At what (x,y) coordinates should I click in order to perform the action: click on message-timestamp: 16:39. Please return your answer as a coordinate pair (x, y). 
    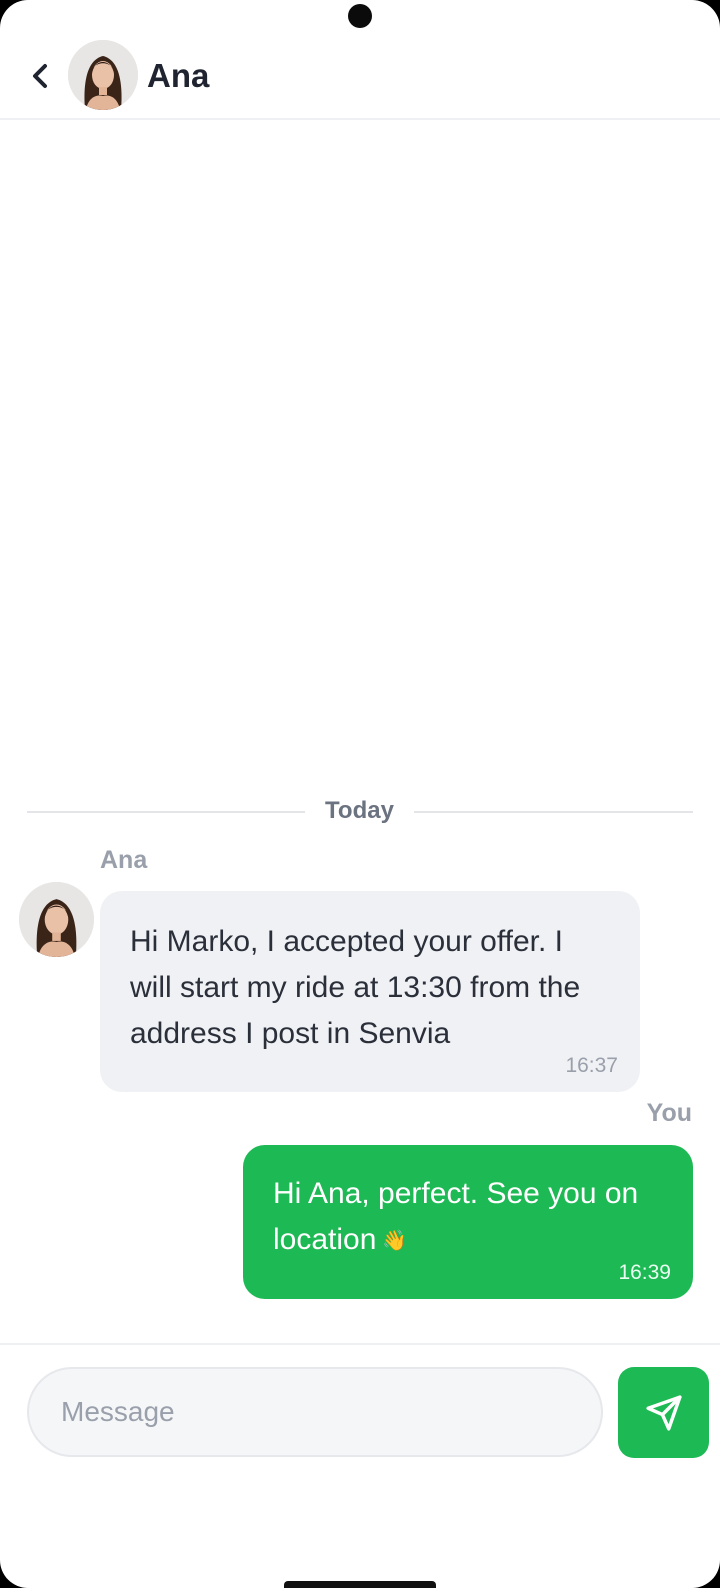
    Looking at the image, I should click on (644, 1272).